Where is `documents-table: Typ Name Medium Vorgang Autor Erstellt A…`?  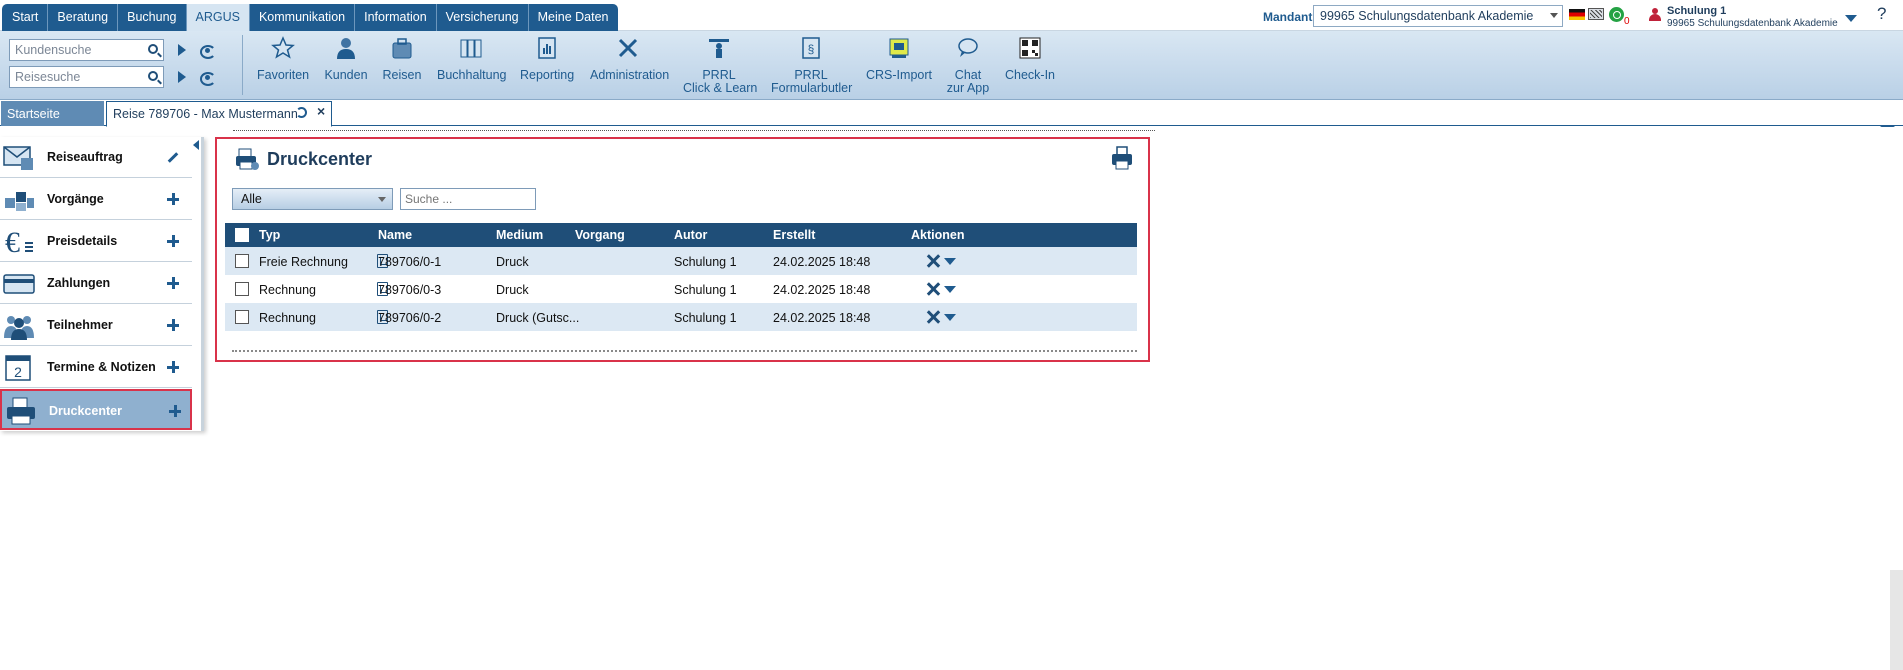 documents-table: Typ Name Medium Vorgang Autor Erstellt A… is located at coordinates (681, 277).